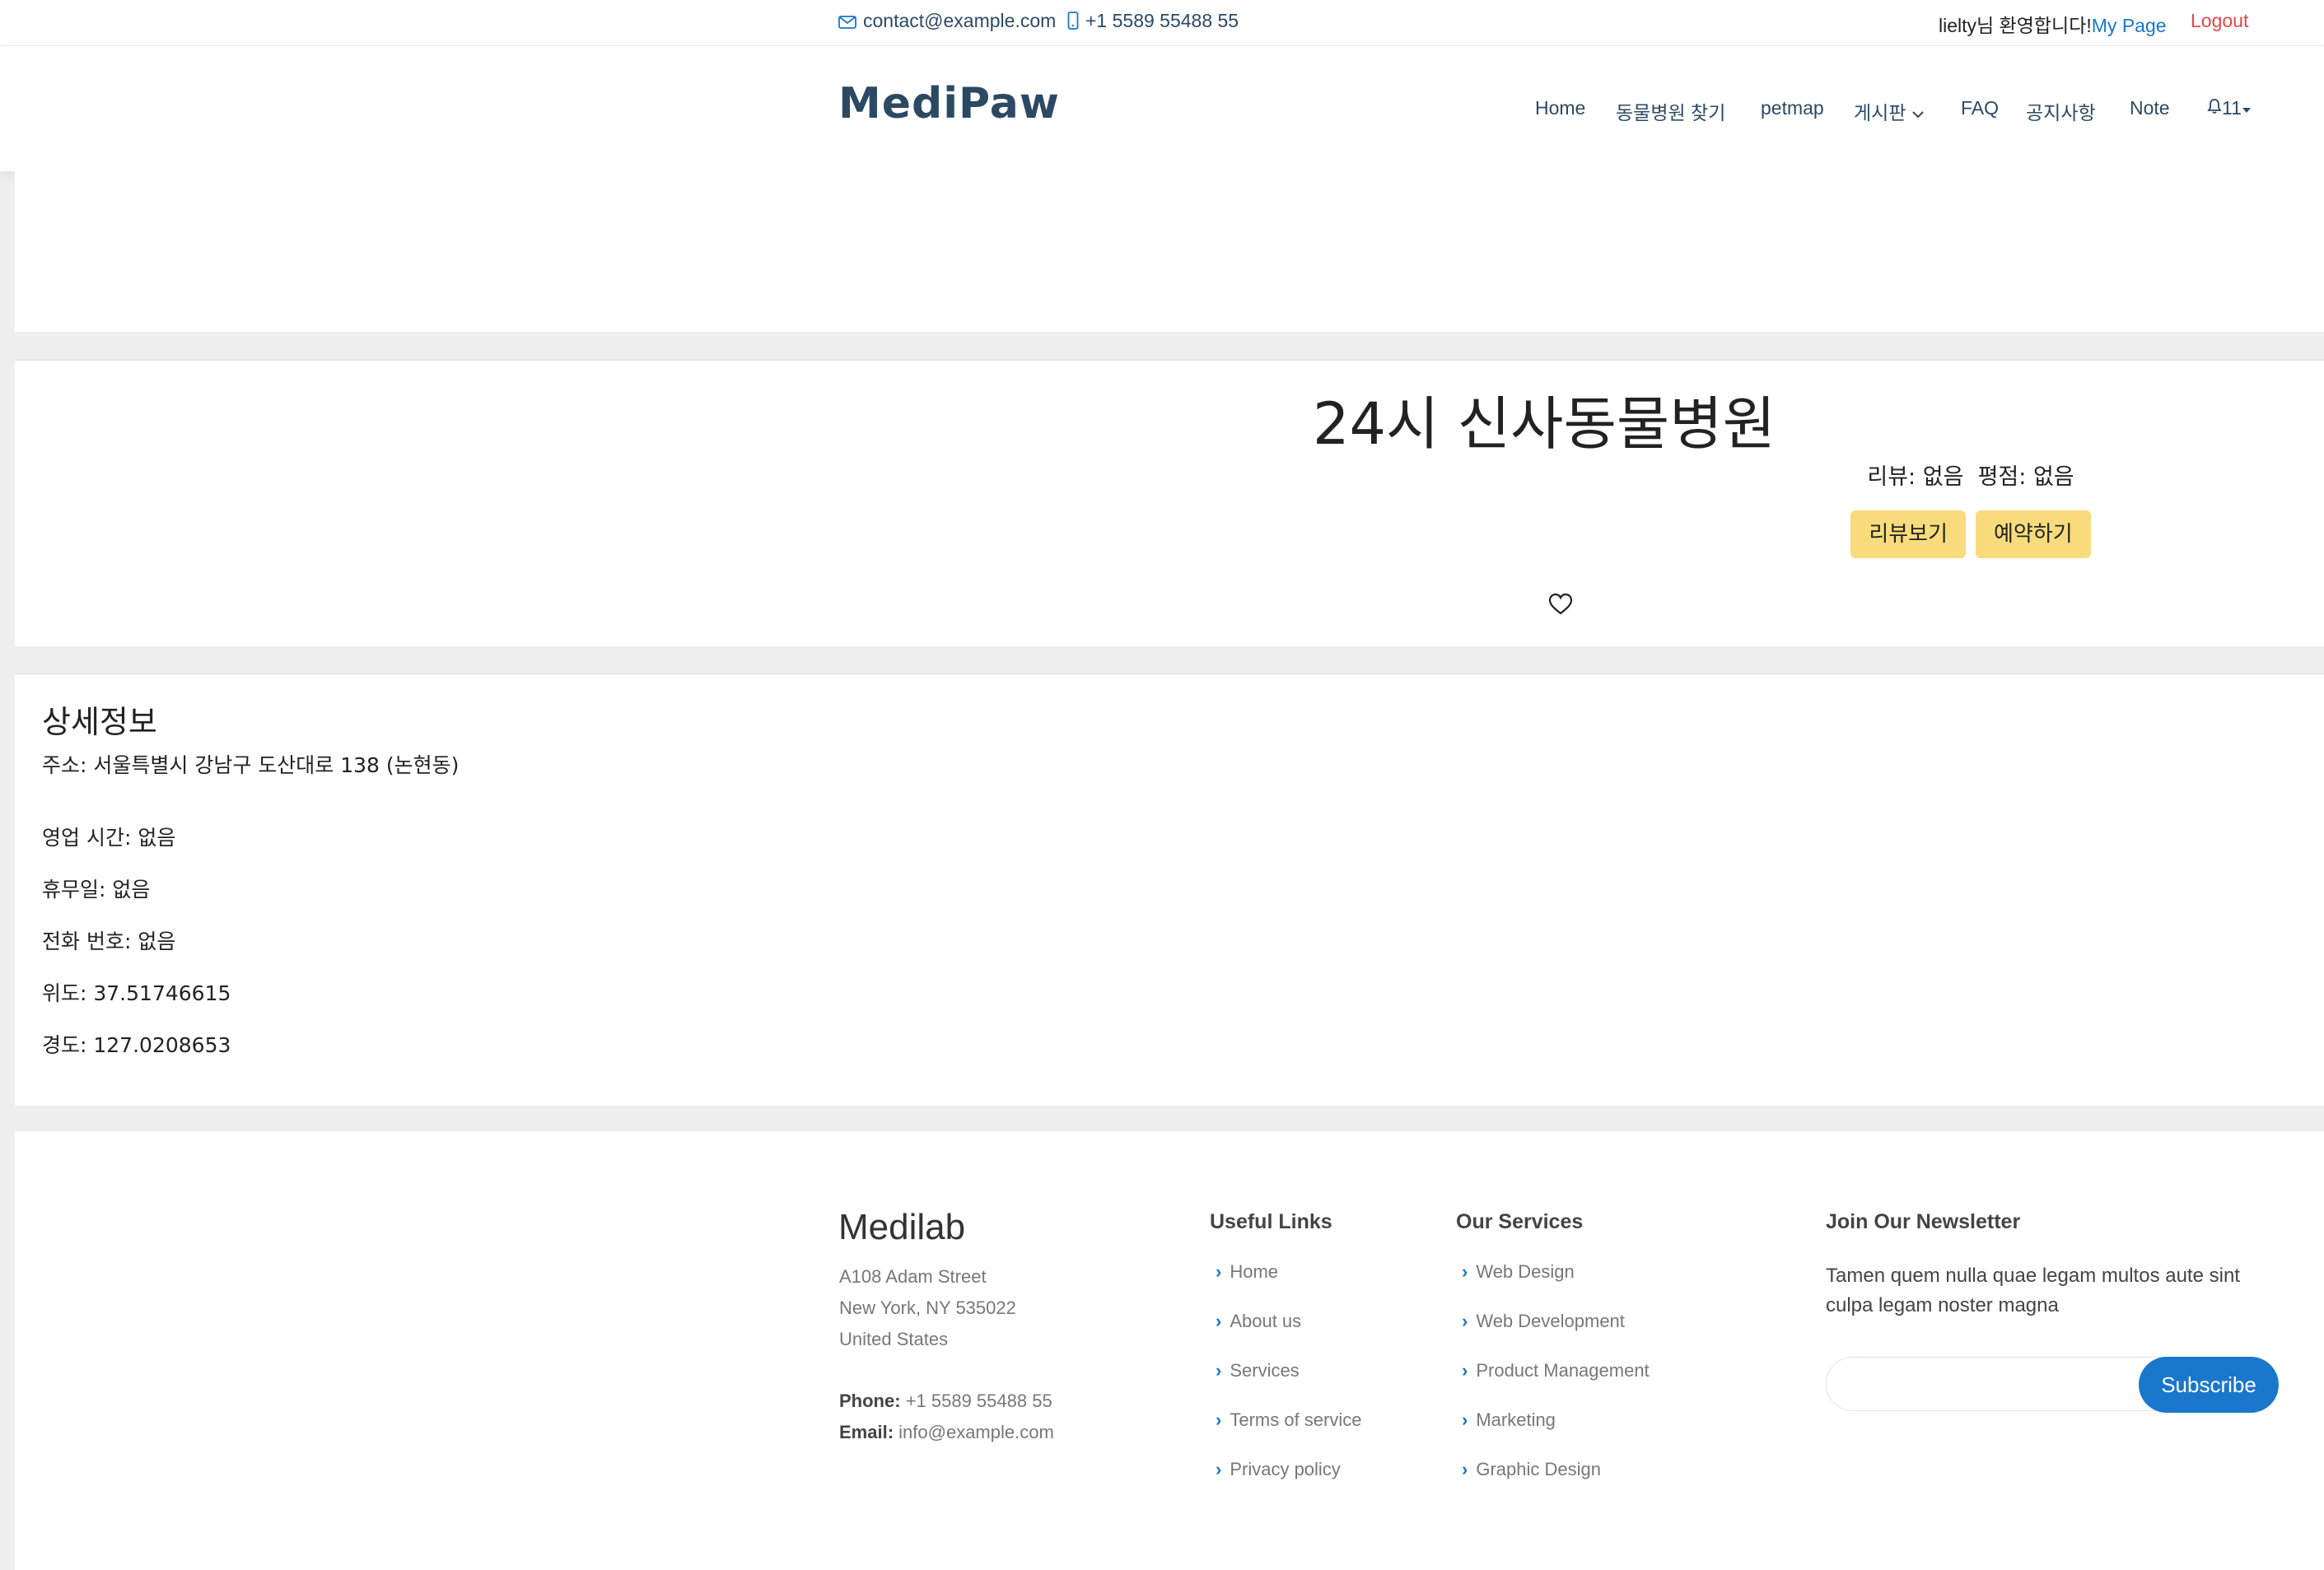 The height and width of the screenshot is (1570, 2324). I want to click on footer-phone: Phone: +1 5589 55488 55, so click(945, 1401).